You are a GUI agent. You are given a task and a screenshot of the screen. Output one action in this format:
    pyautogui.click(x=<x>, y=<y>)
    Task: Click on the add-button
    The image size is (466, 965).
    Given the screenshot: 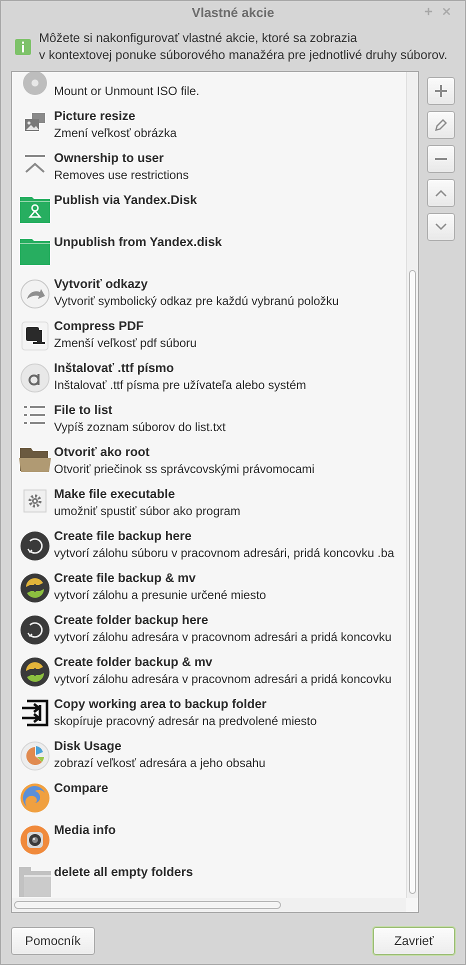 What is the action you would take?
    pyautogui.click(x=441, y=91)
    